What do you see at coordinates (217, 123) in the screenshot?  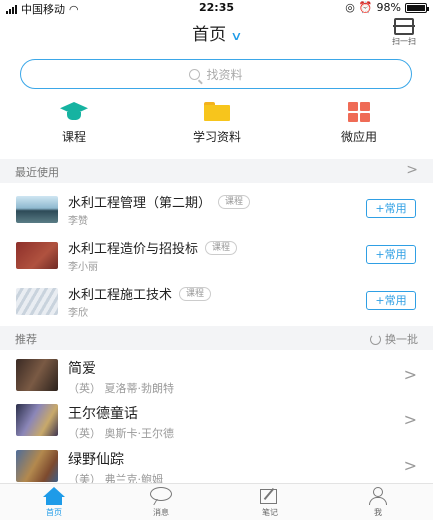 I see `quick-action-materials: 学习资料` at bounding box center [217, 123].